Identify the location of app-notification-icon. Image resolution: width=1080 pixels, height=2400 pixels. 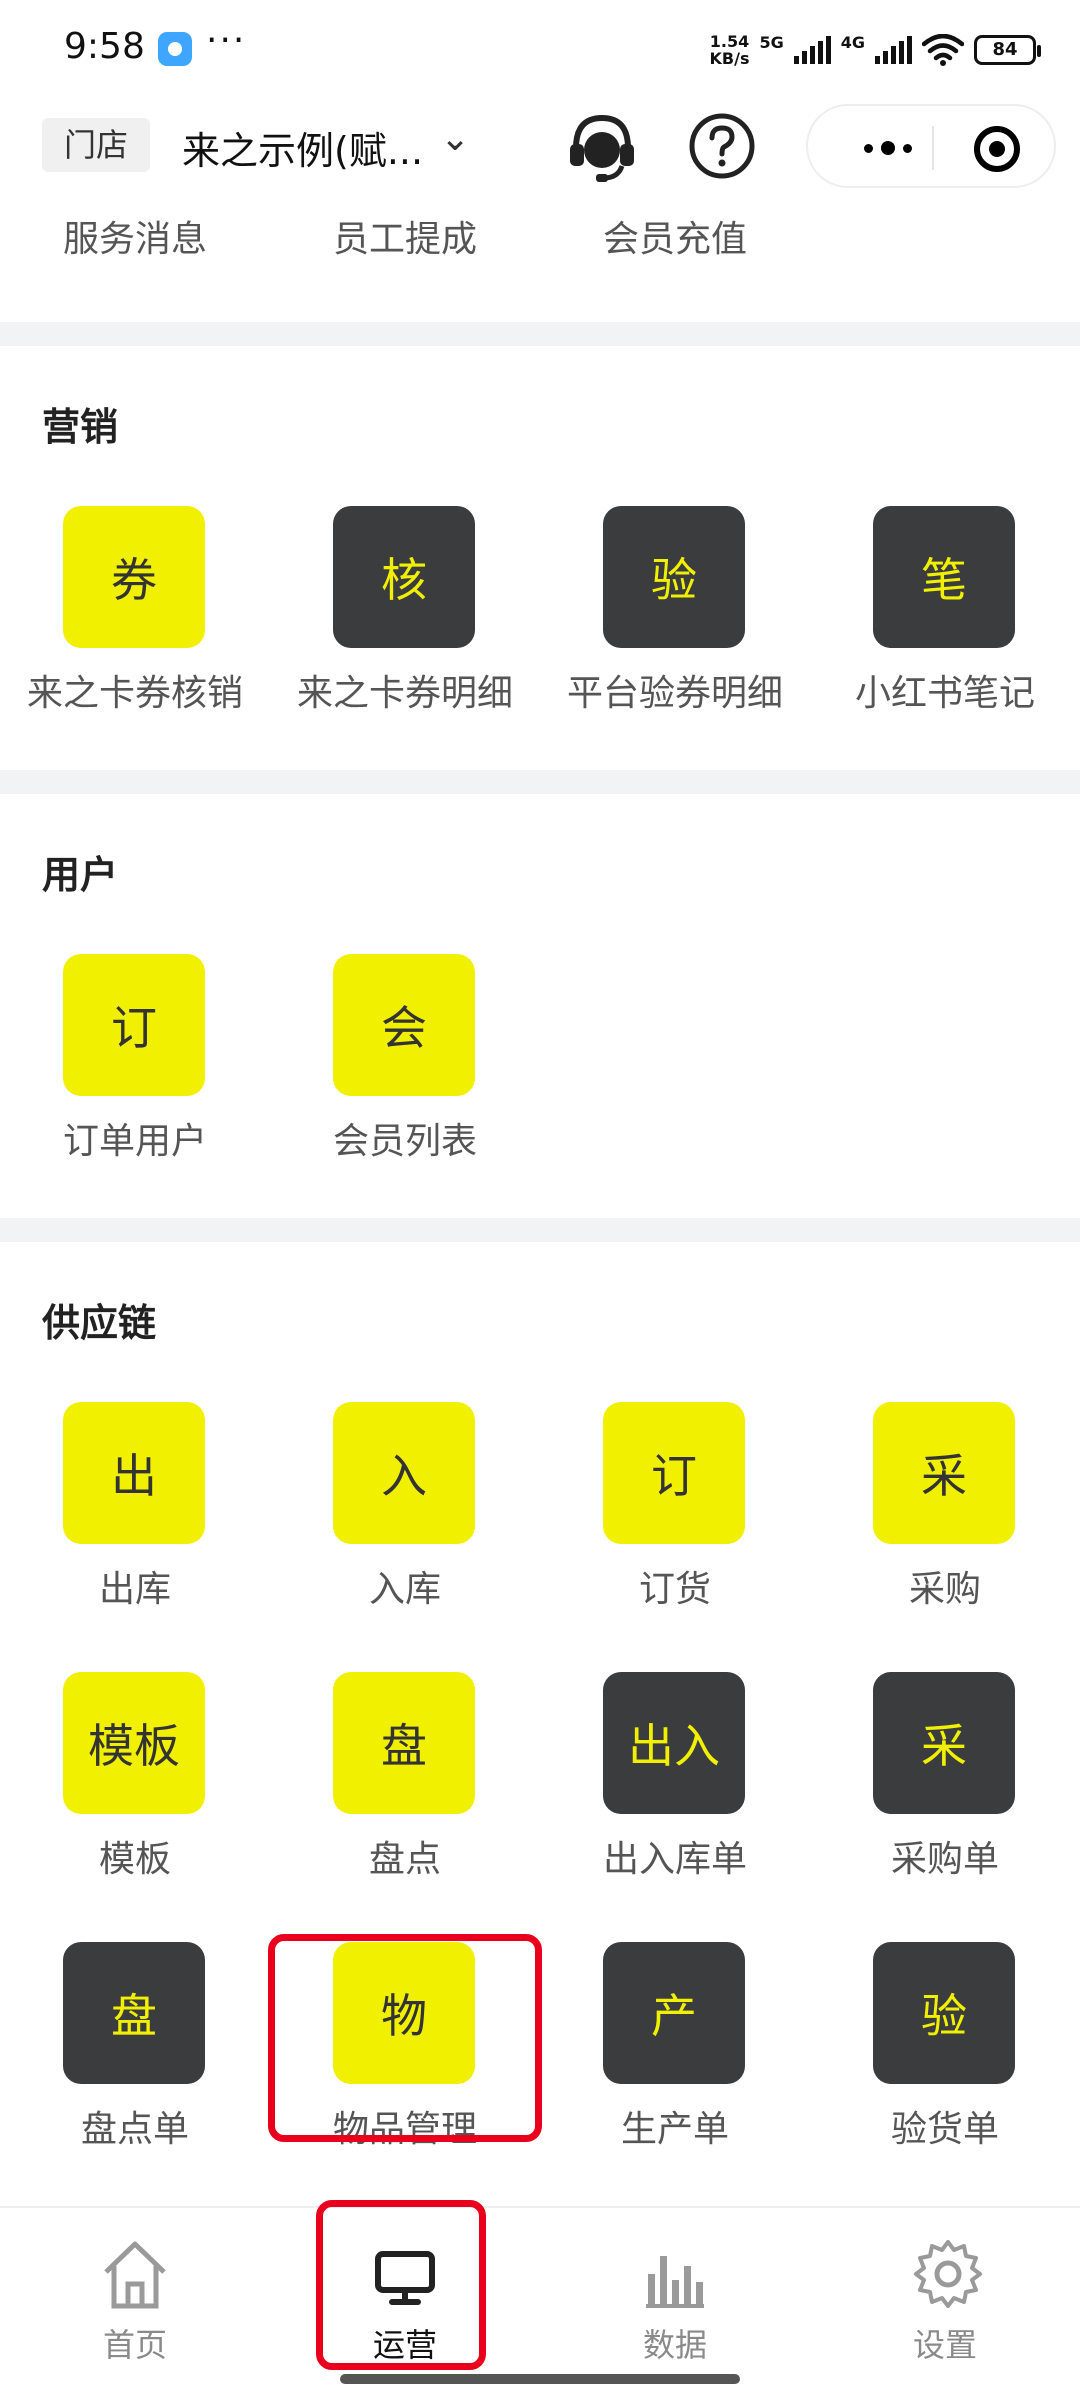
(175, 49).